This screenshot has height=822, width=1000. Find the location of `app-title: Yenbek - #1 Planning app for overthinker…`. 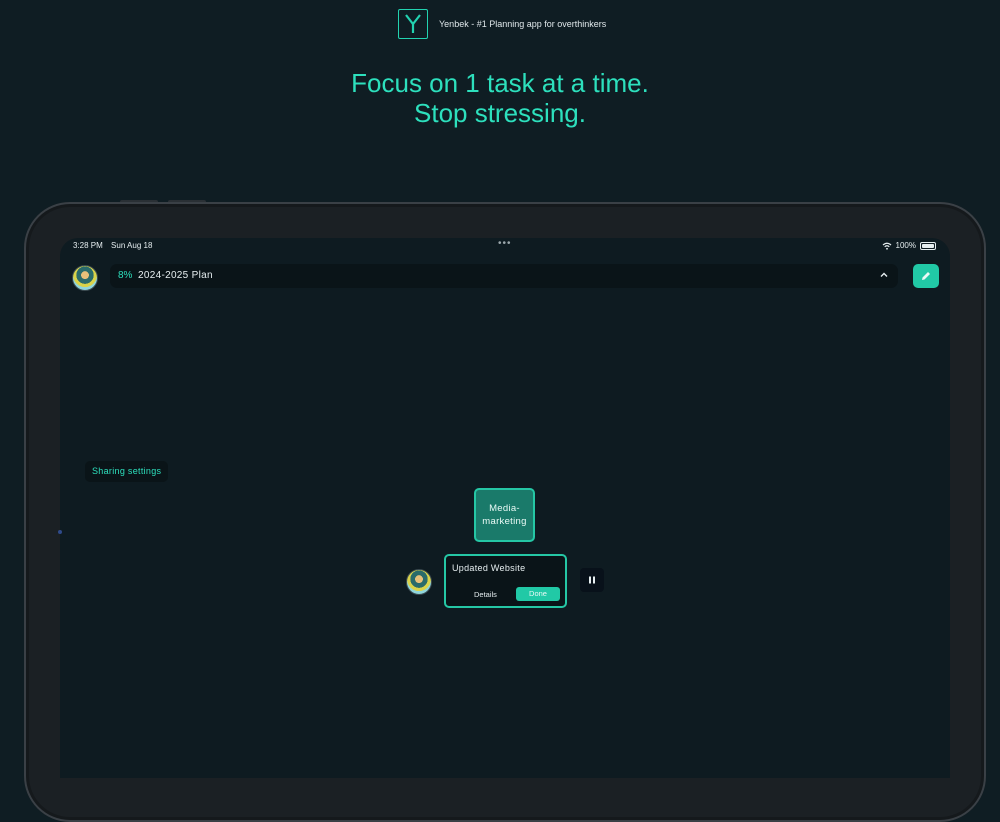

app-title: Yenbek - #1 Planning app for overthinker… is located at coordinates (523, 24).